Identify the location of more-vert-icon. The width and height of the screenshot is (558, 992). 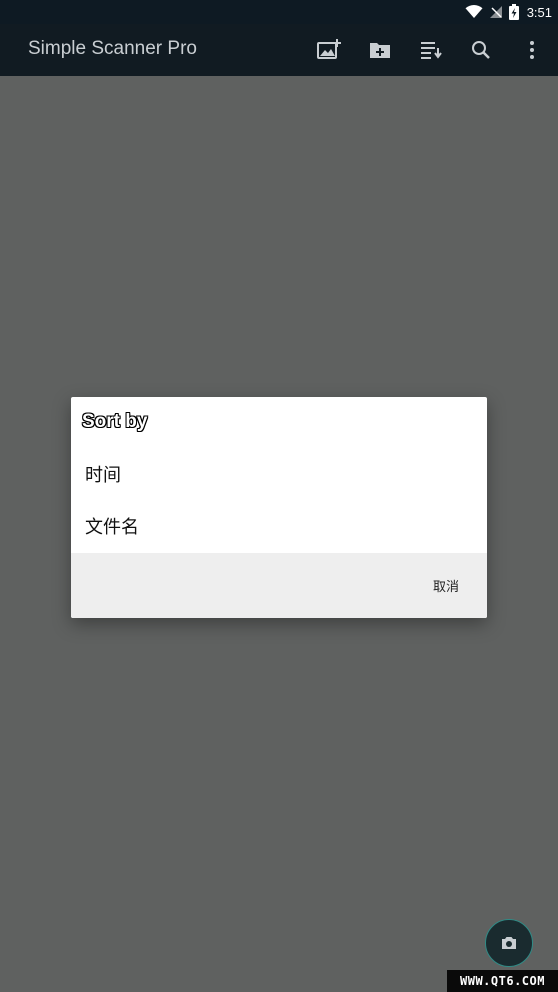
(532, 50).